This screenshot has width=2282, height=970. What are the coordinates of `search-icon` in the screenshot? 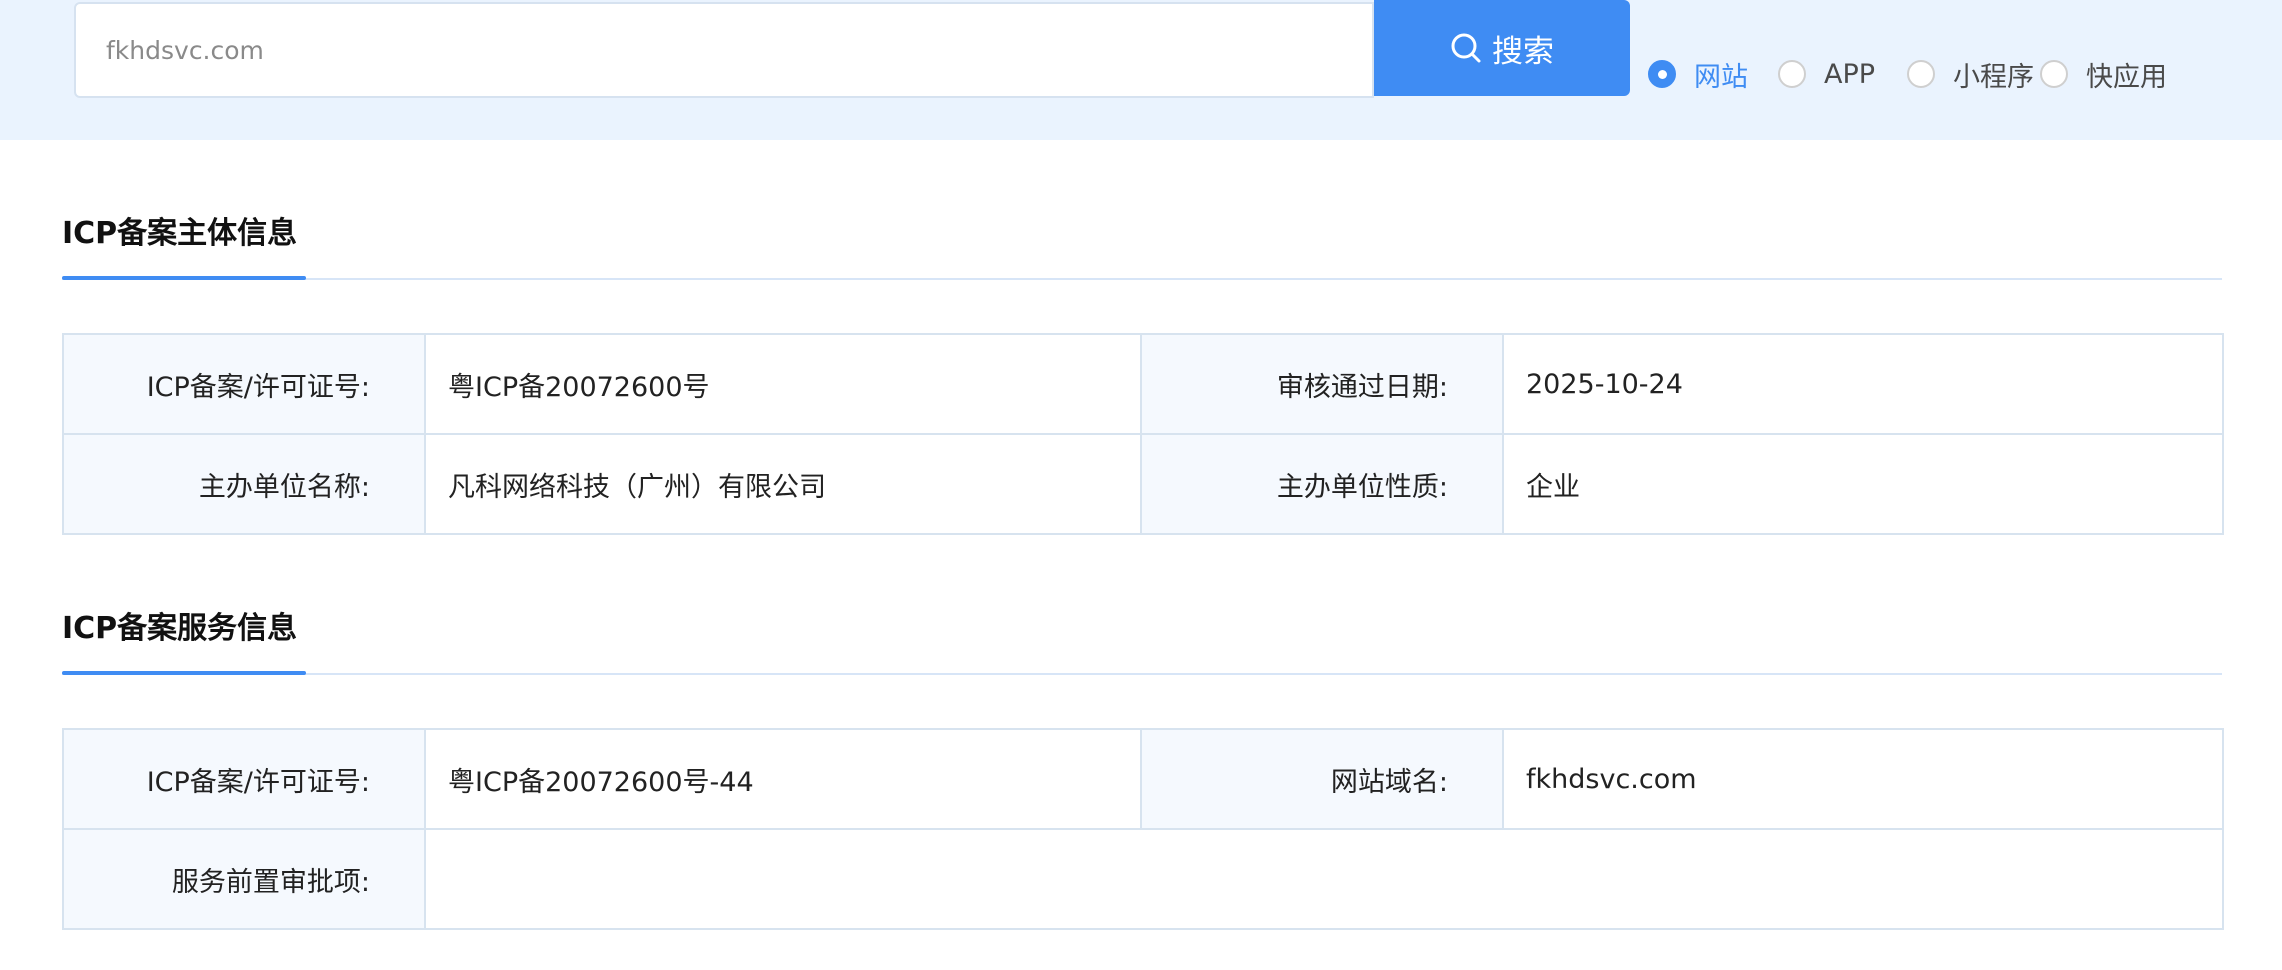 It's located at (1466, 48).